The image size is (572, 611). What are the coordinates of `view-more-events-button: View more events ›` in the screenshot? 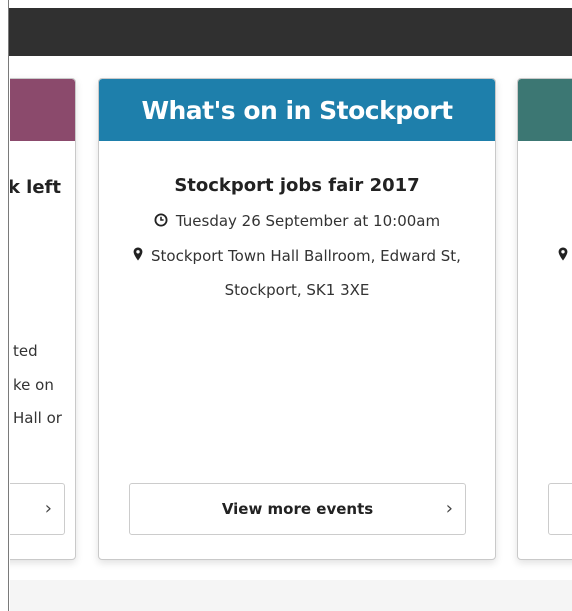 It's located at (297, 509).